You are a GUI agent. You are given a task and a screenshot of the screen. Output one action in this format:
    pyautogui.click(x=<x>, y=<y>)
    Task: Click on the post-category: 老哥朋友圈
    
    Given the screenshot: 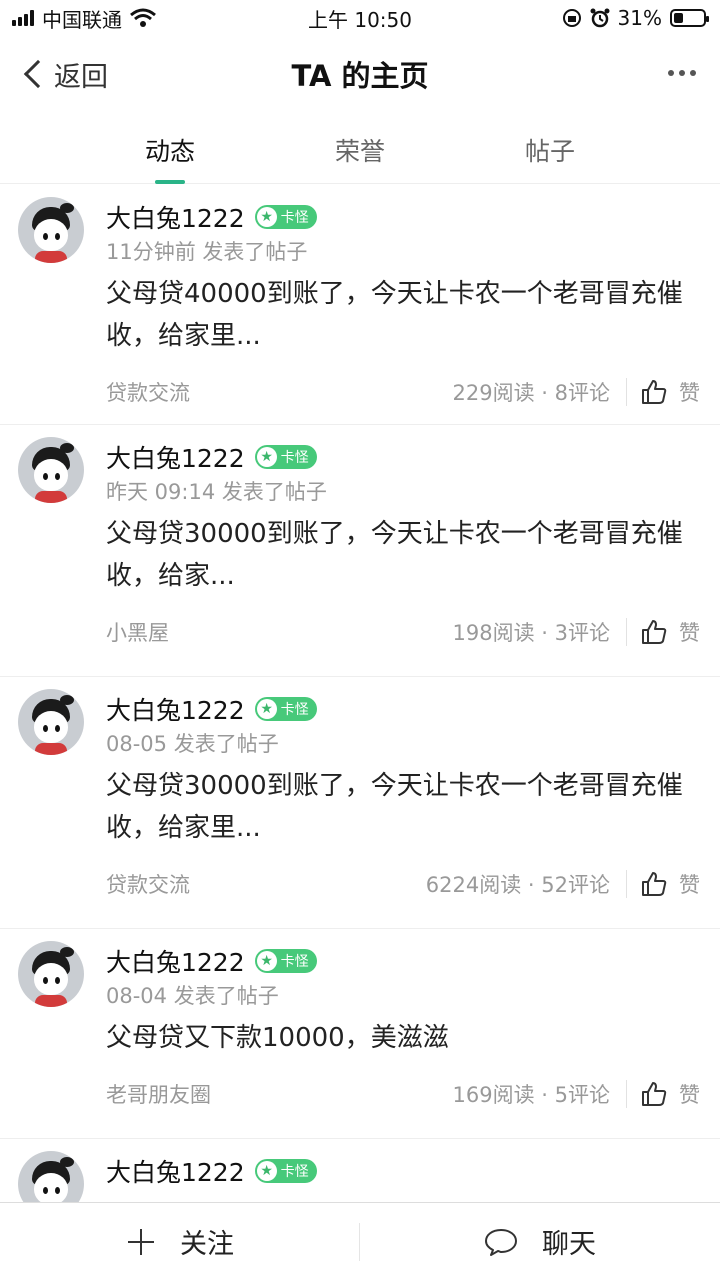 What is the action you would take?
    pyautogui.click(x=279, y=1094)
    